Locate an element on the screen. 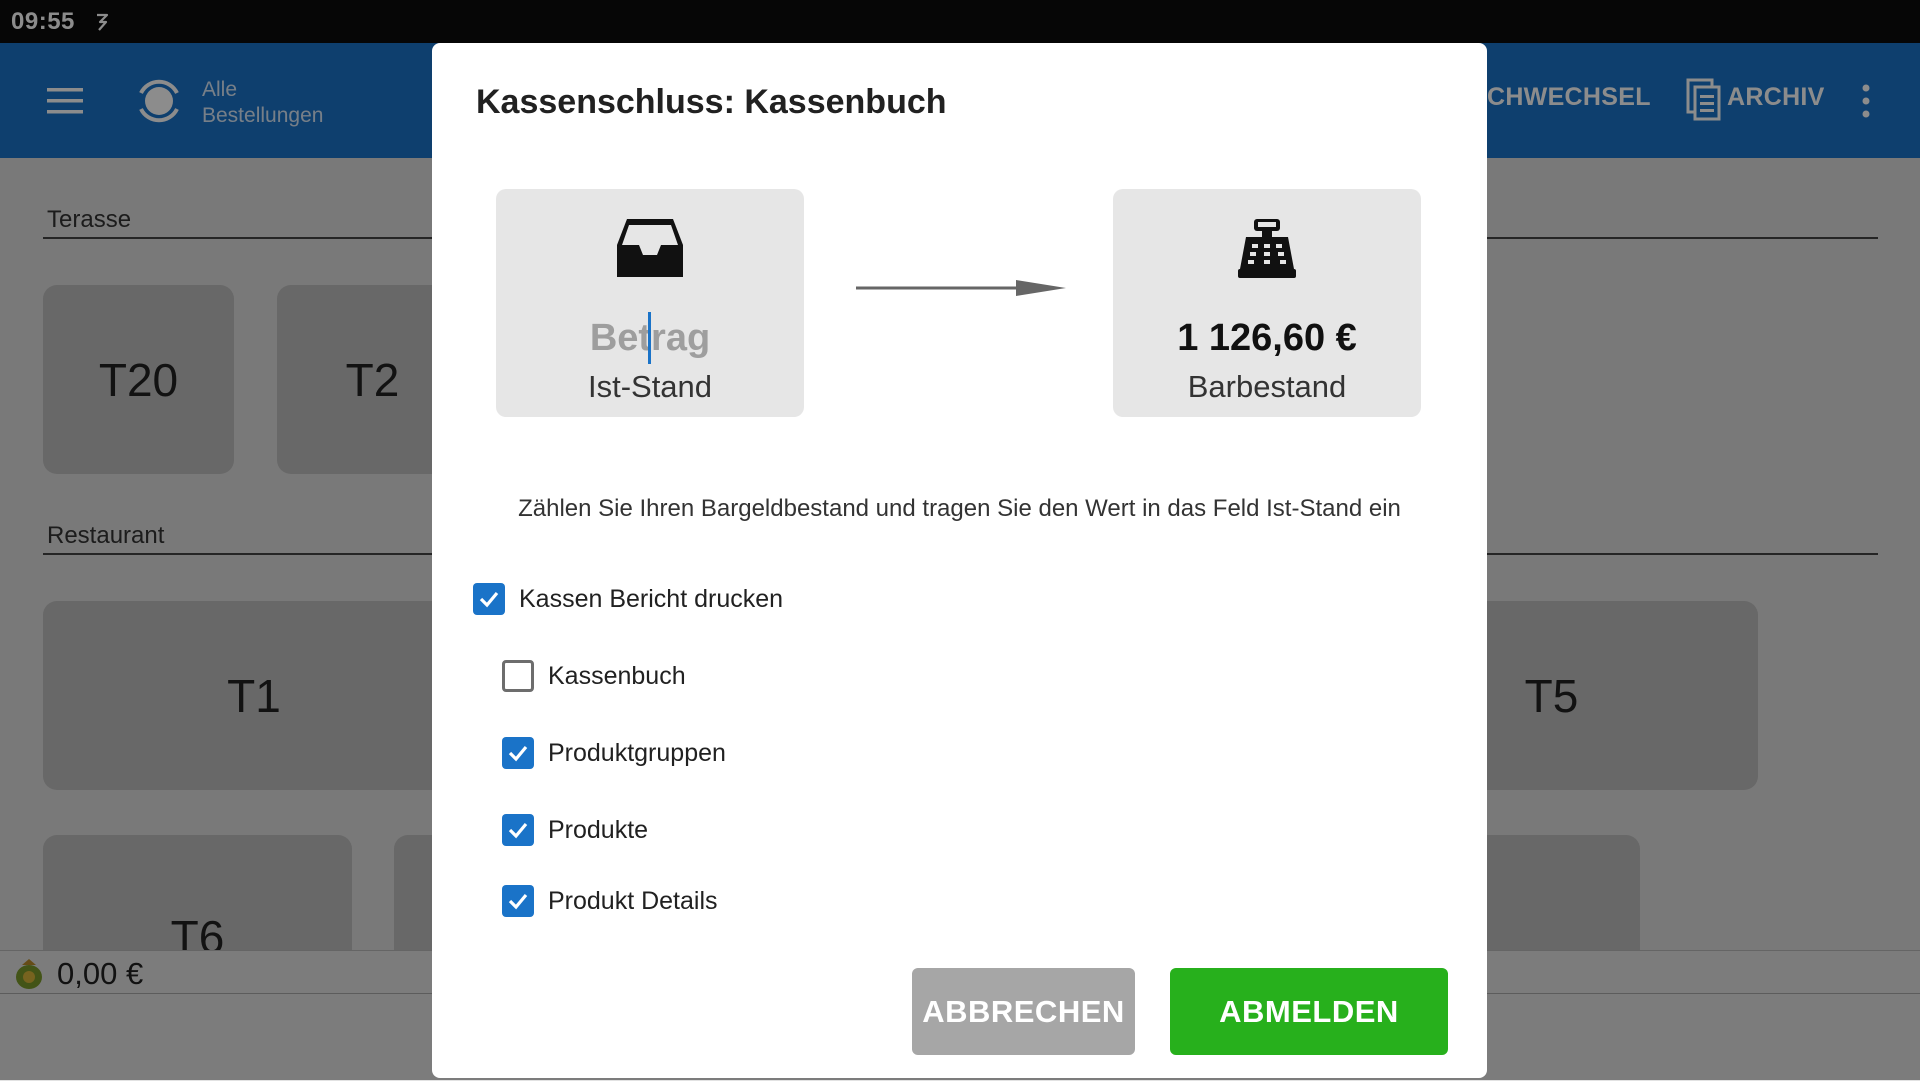 This screenshot has height=1081, width=1920. print-report-checkbox is located at coordinates (489, 599).